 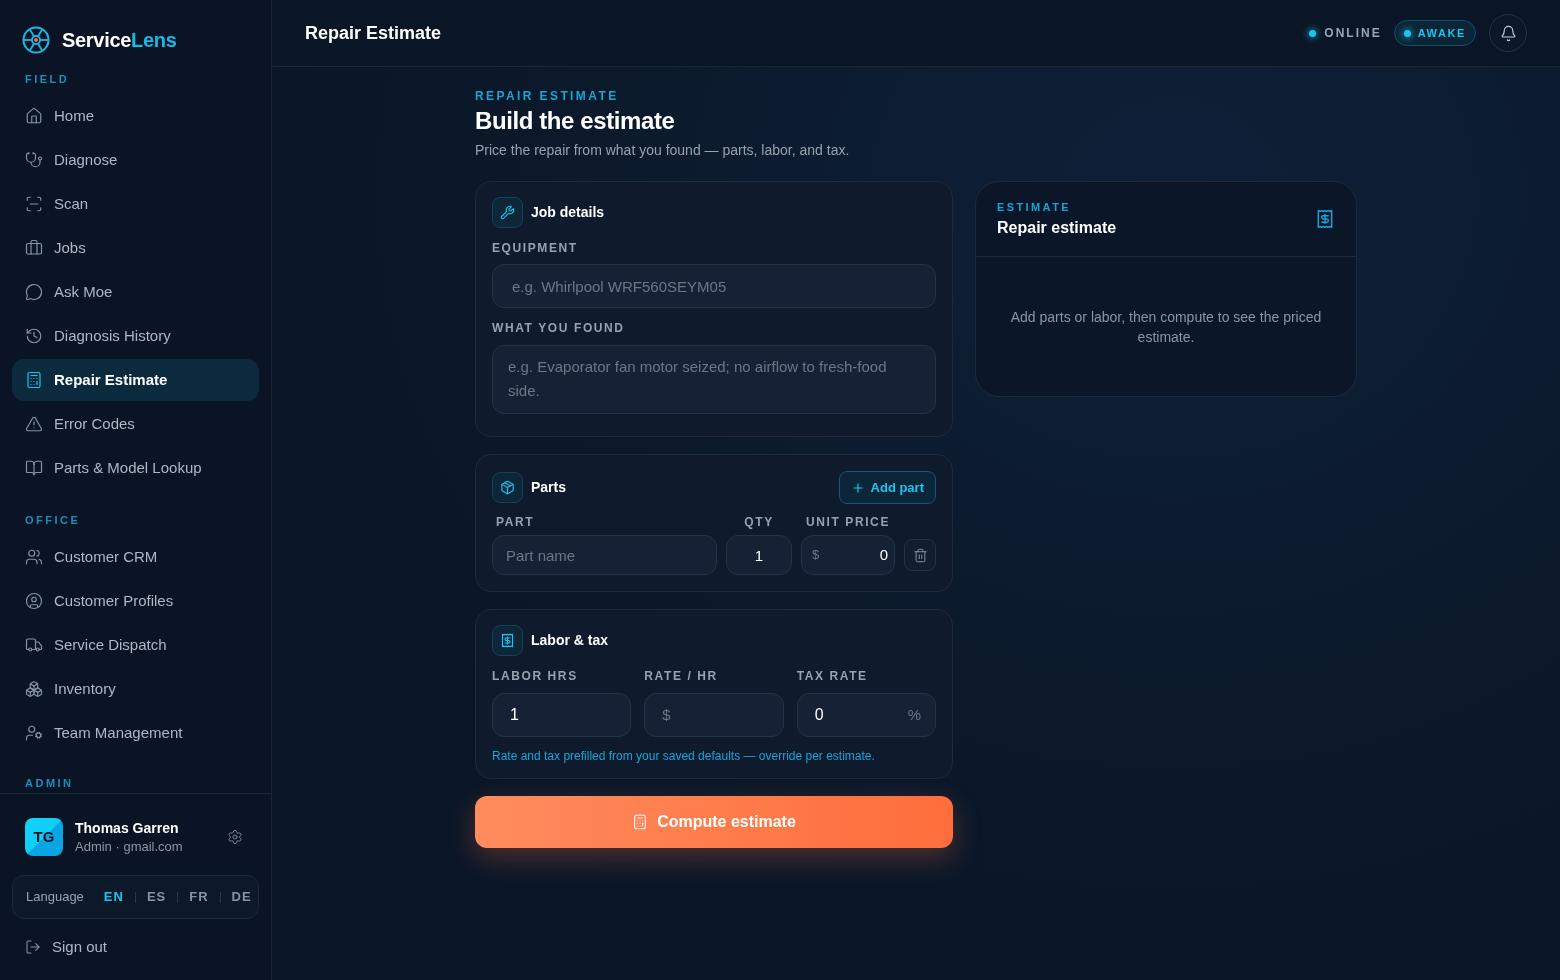 What do you see at coordinates (34, 160) in the screenshot?
I see `stethoscope-icon` at bounding box center [34, 160].